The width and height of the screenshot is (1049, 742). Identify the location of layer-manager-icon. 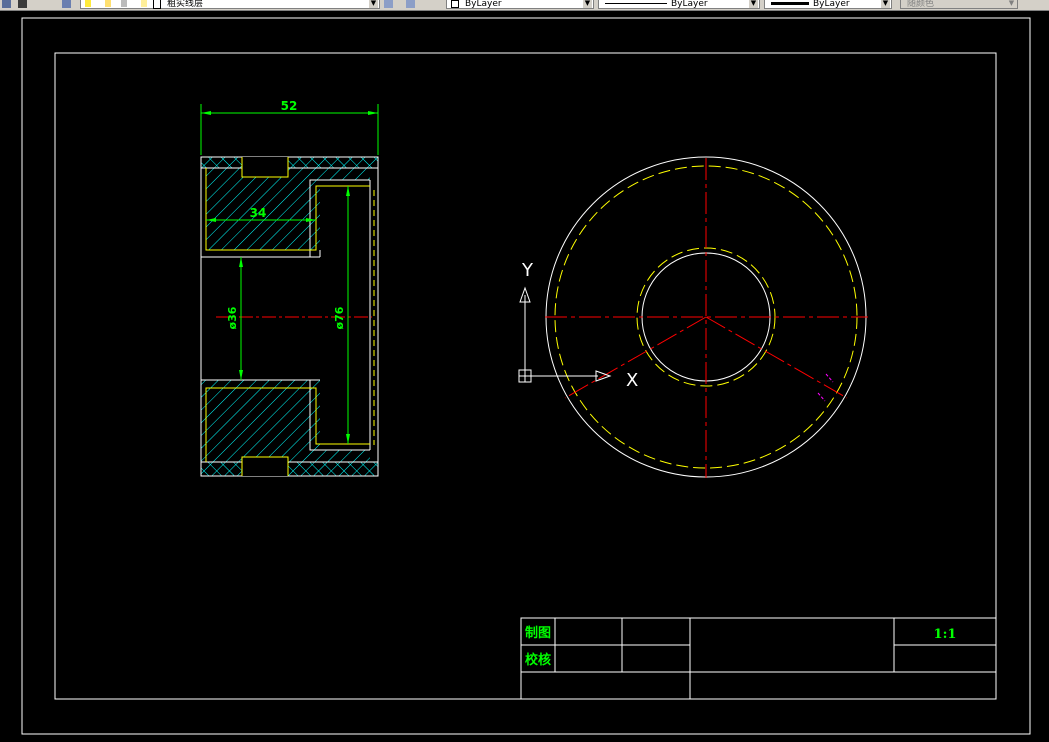
(6, 4).